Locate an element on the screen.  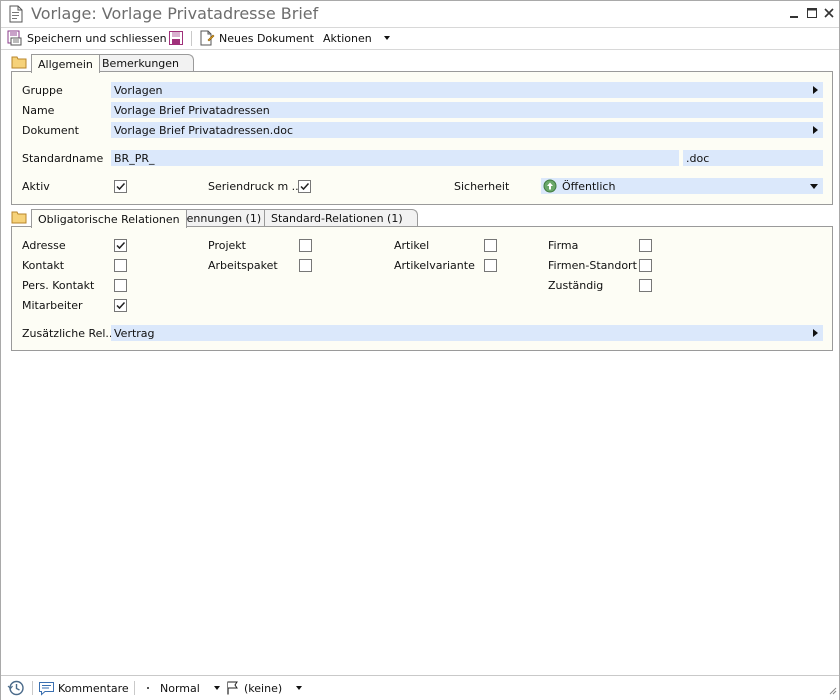
name-label: Name is located at coordinates (38, 110).